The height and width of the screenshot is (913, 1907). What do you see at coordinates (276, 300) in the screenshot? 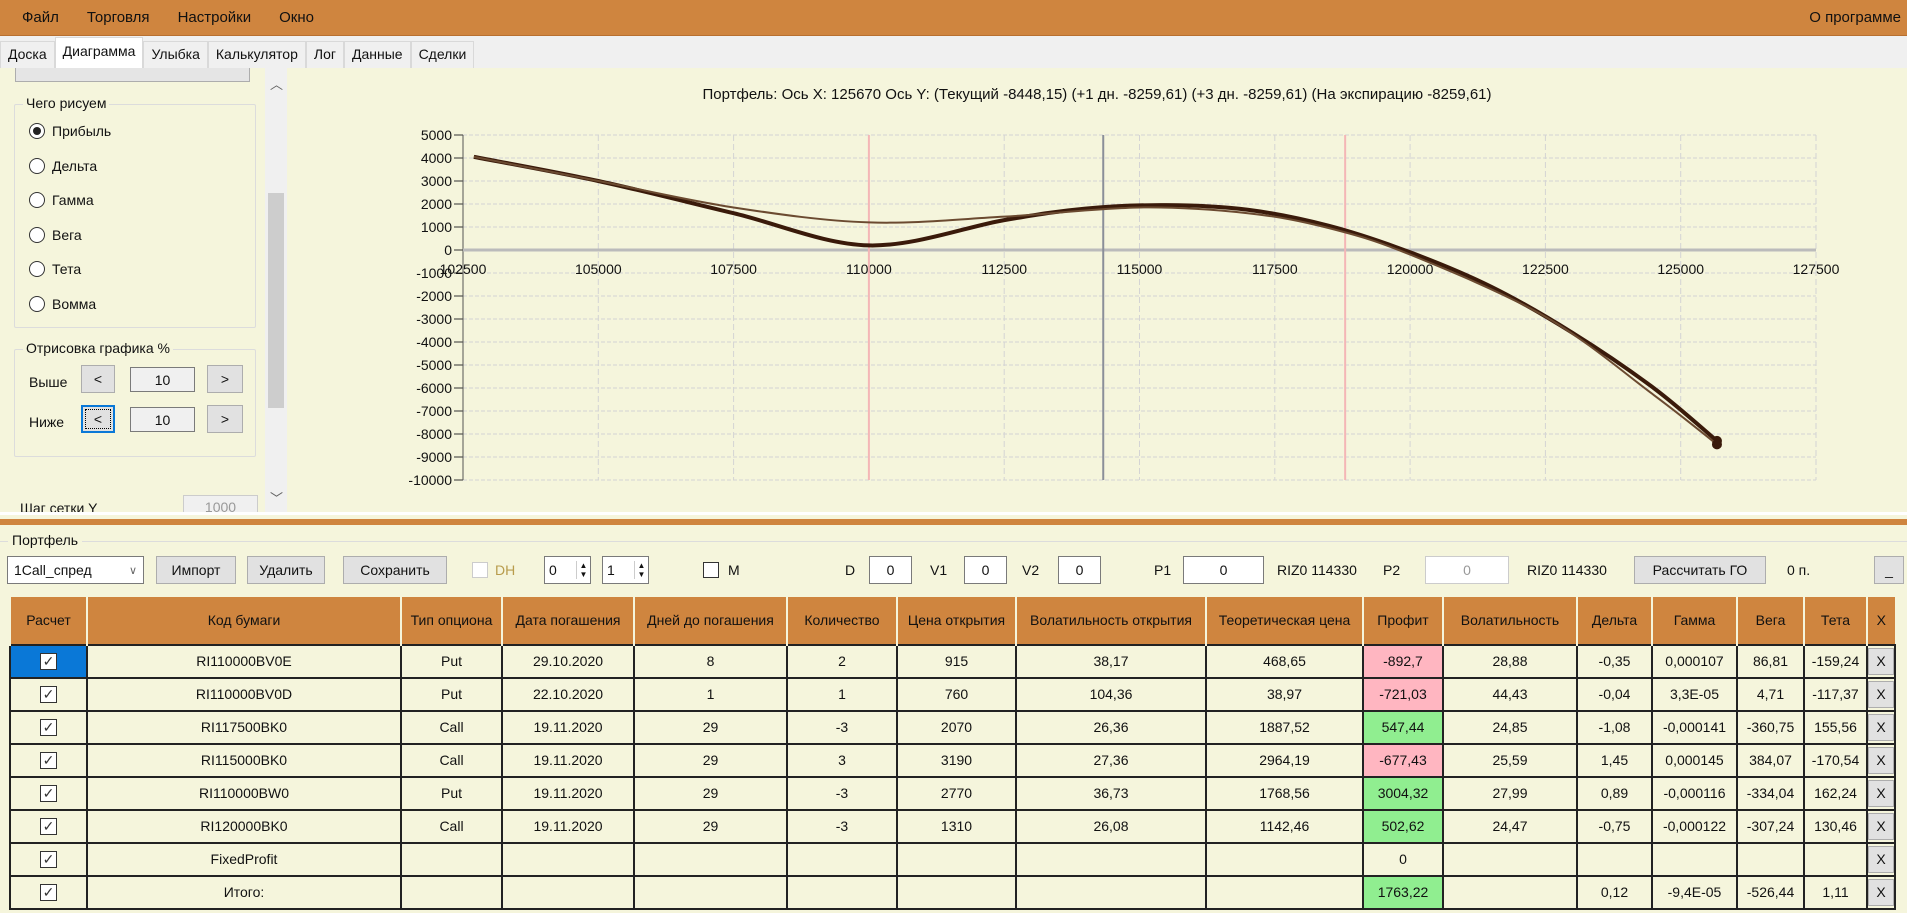
I see `scrollbar-thumb` at bounding box center [276, 300].